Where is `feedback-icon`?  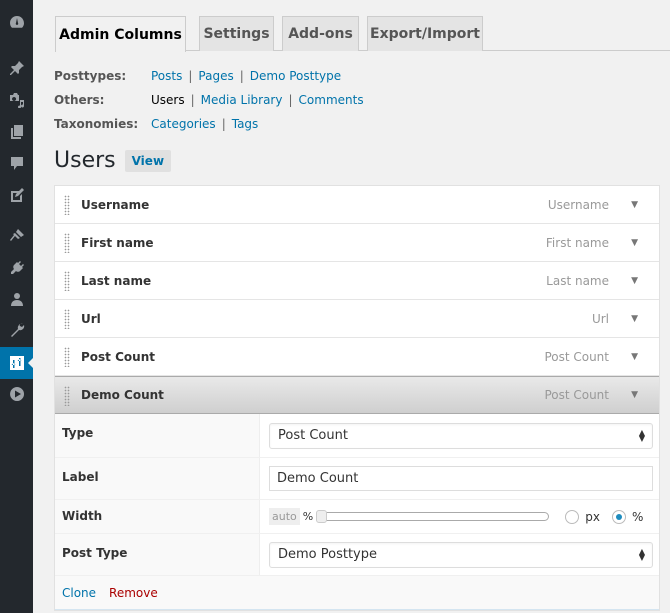
feedback-icon is located at coordinates (16, 195).